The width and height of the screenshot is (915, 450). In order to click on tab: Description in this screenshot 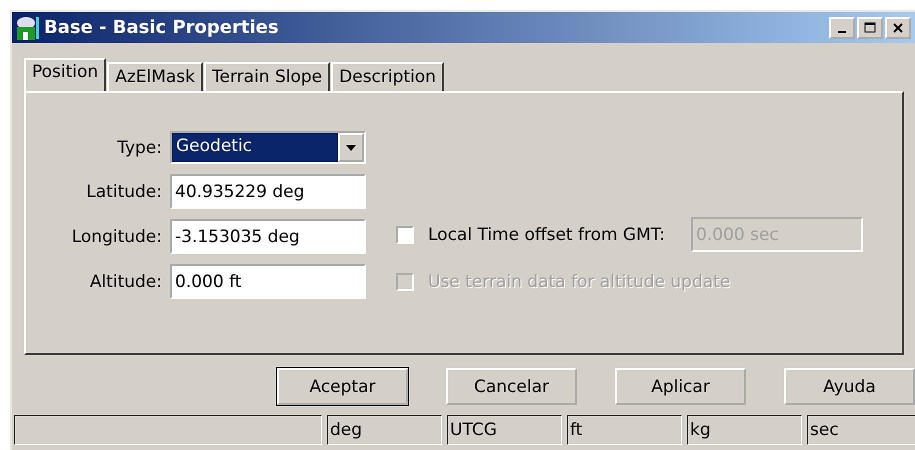, I will do `click(387, 76)`.